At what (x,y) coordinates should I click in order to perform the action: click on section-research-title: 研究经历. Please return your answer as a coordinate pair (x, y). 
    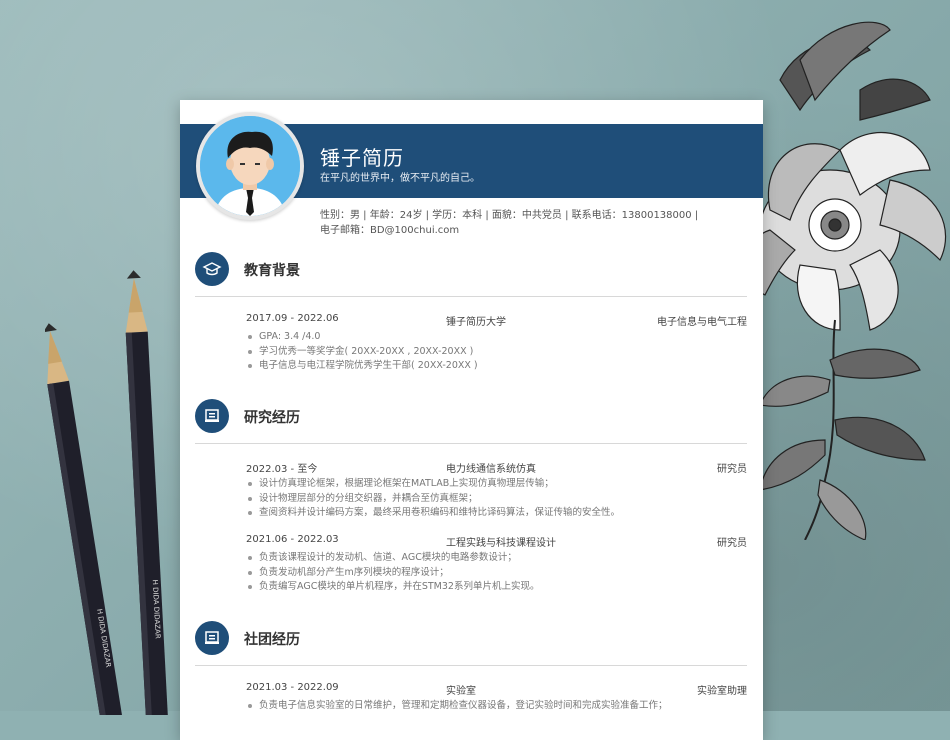
    Looking at the image, I should click on (272, 418).